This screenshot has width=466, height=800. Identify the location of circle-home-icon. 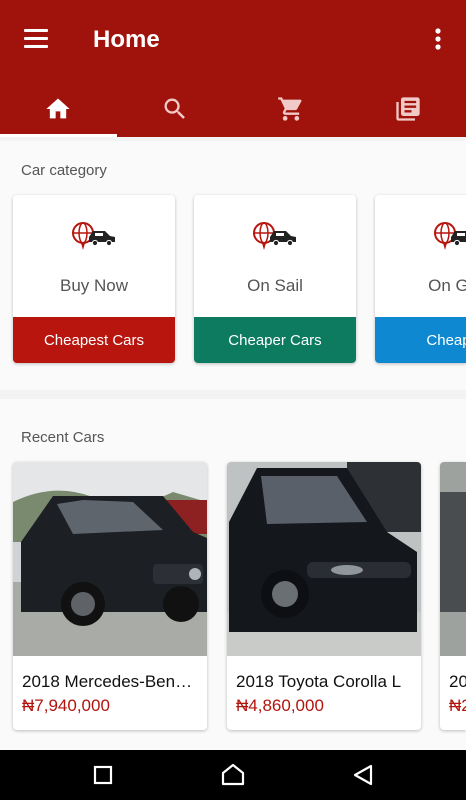
(233, 774).